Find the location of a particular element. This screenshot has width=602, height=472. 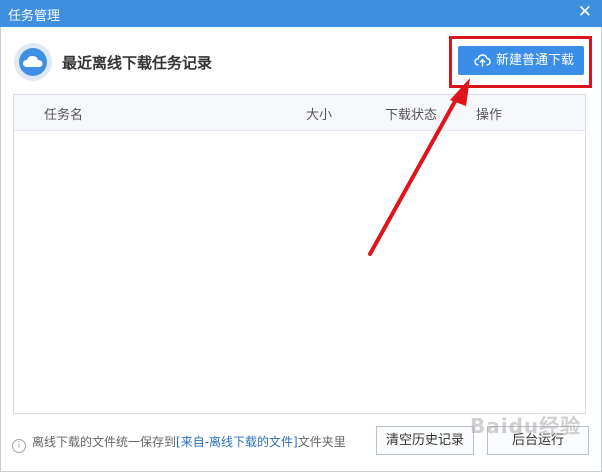

save-location-note: i 离线下载的文件统一保存到[来自-离线下载的文件]文件夹里 is located at coordinates (179, 443).